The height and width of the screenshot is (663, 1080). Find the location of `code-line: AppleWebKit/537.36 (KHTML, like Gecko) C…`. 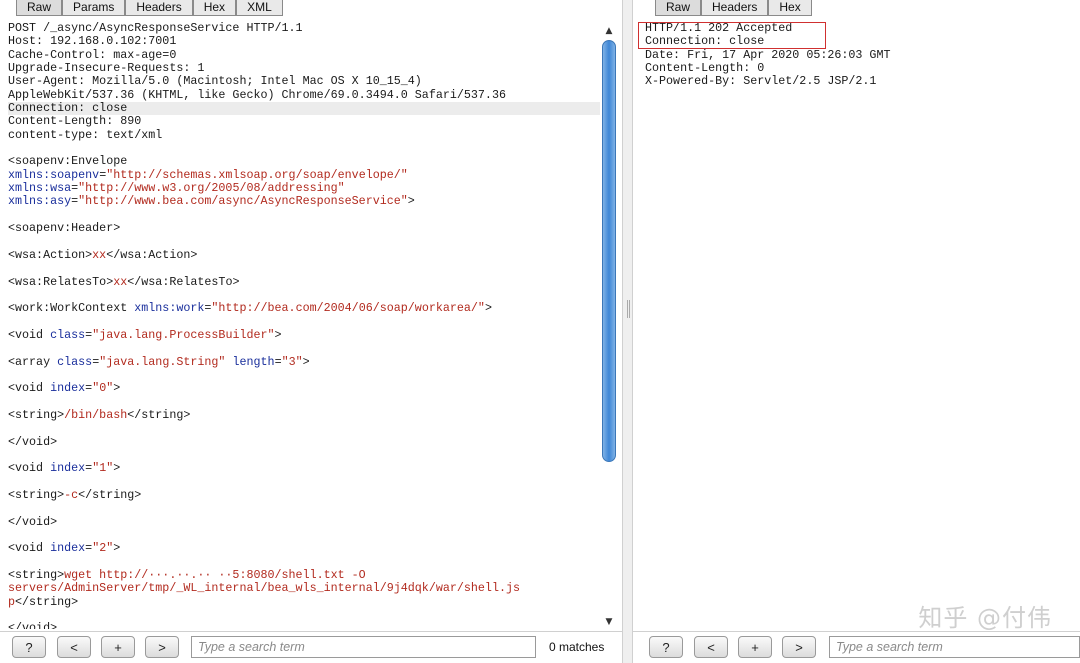

code-line: AppleWebKit/537.36 (KHTML, like Gecko) C… is located at coordinates (304, 95).